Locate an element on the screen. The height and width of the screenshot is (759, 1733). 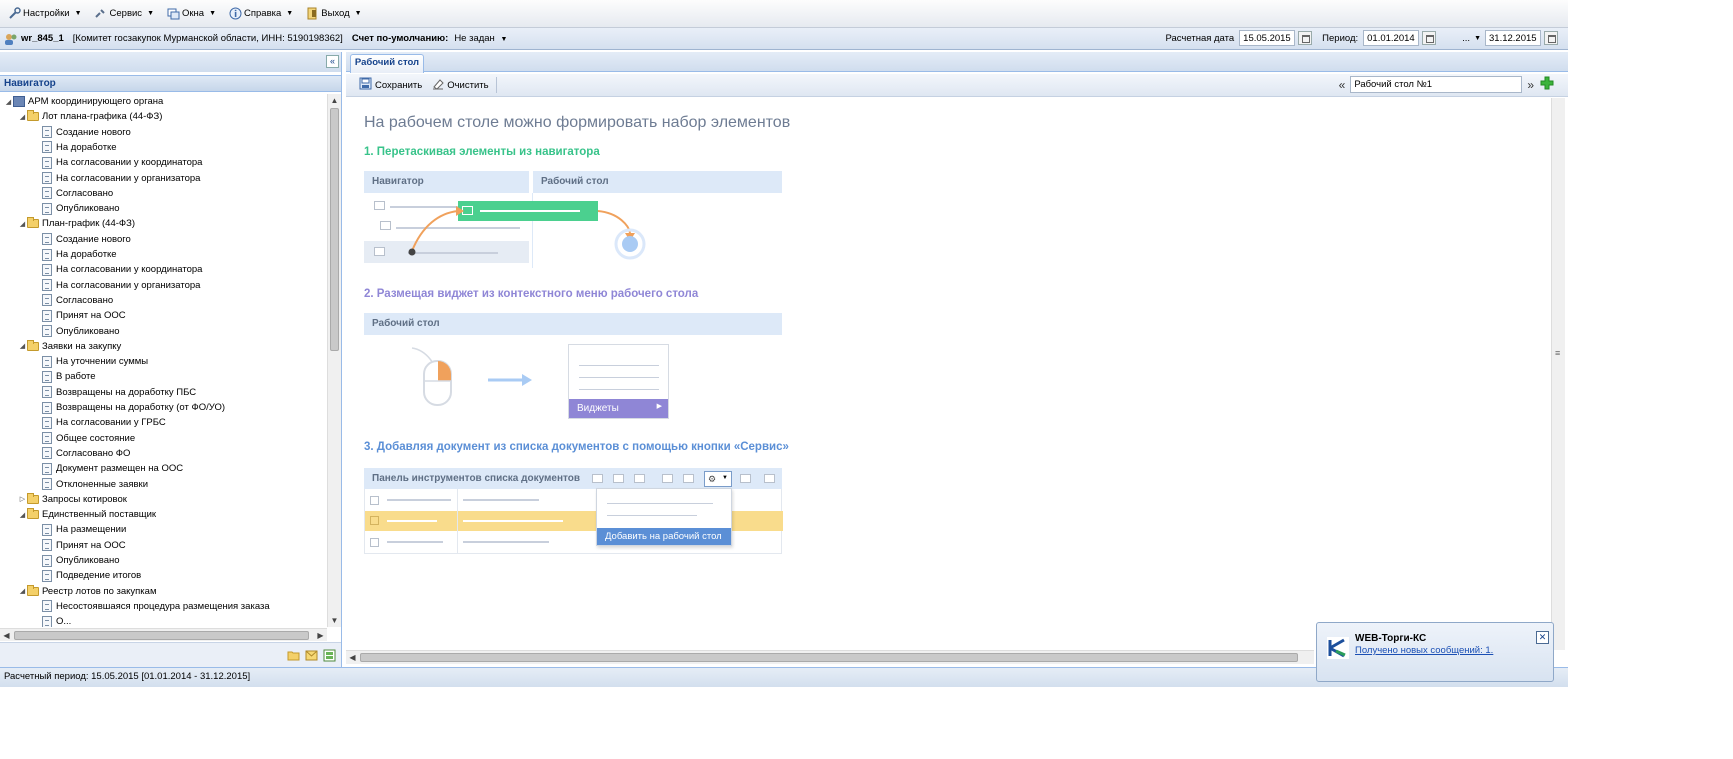
content-vertical-scrollbar: ≡ is located at coordinates (1558, 374).